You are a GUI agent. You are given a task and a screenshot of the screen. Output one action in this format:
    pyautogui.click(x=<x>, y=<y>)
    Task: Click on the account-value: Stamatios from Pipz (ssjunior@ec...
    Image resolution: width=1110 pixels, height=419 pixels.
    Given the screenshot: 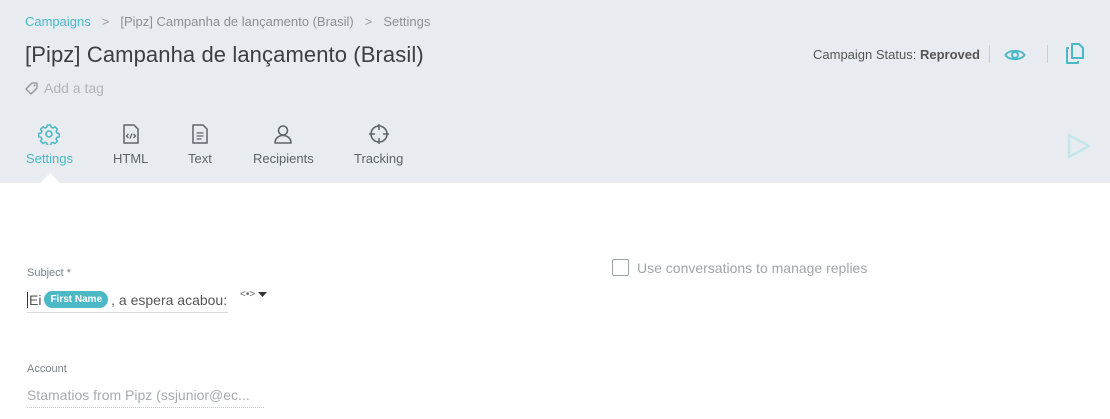 What is the action you would take?
    pyautogui.click(x=138, y=395)
    